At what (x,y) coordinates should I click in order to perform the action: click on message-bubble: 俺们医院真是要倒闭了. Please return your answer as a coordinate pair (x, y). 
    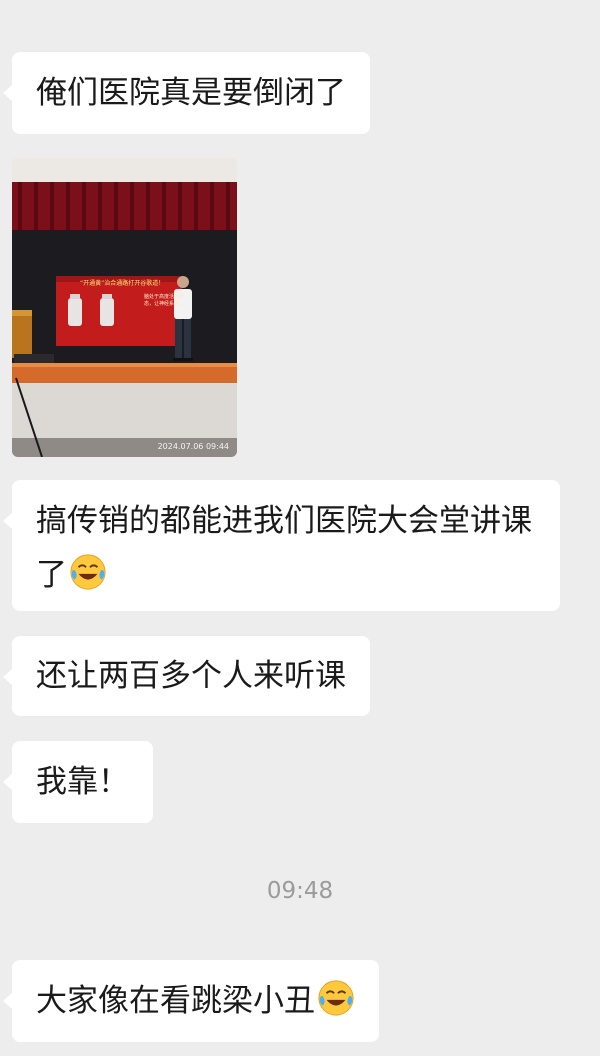
    Looking at the image, I should click on (186, 93).